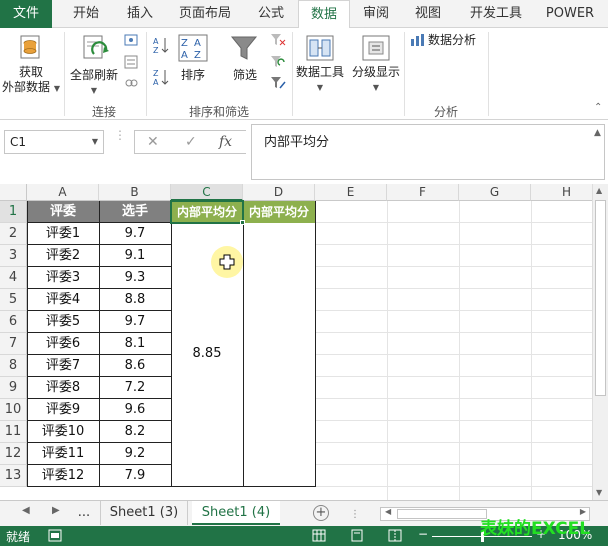 The image size is (608, 546). Describe the element at coordinates (63, 410) in the screenshot. I see `judge-cell: 评委9` at that location.